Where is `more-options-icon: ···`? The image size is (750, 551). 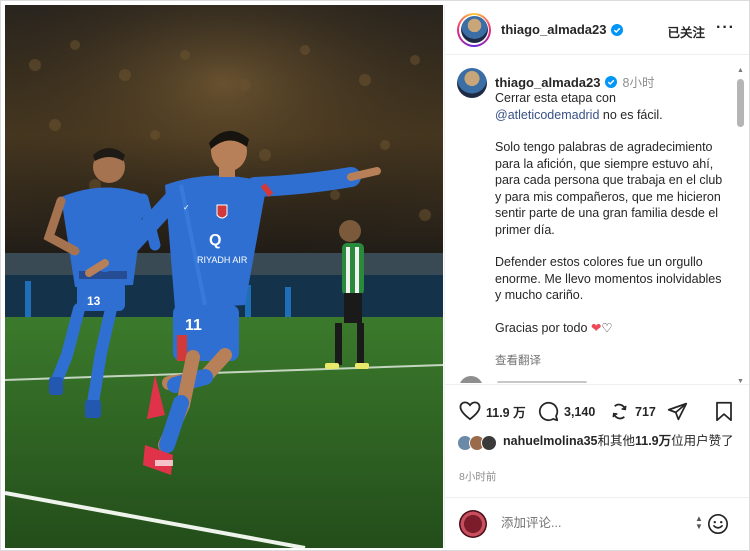
more-options-icon: ··· is located at coordinates (725, 28).